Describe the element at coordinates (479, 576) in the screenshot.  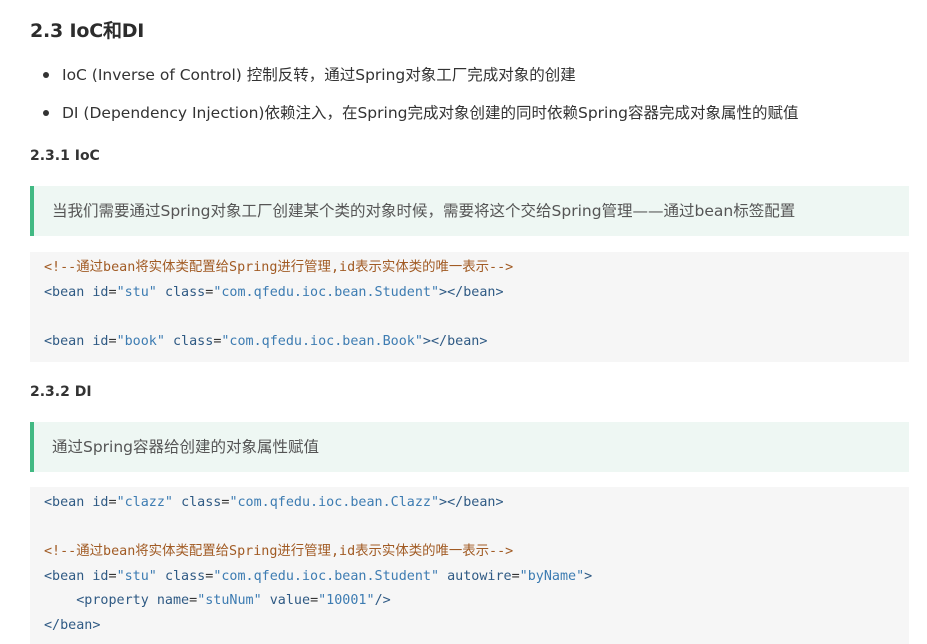
I see `attr-name: autowire` at that location.